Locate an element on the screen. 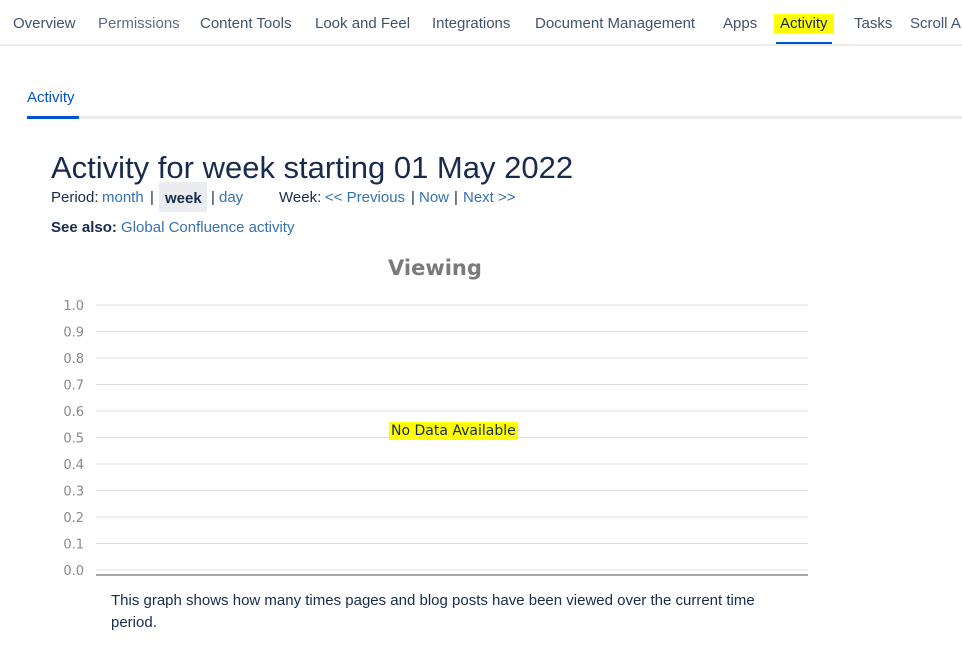 This screenshot has width=962, height=660. y-tick-label: 0.4 is located at coordinates (73, 465).